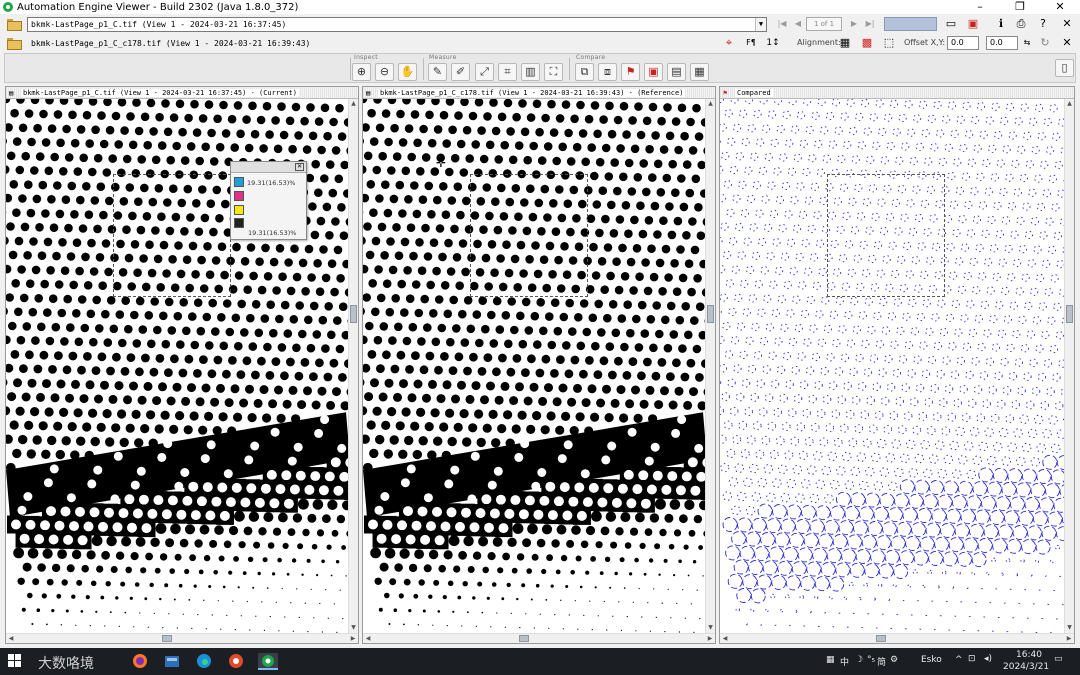 The image size is (1080, 675). Describe the element at coordinates (773, 43) in the screenshot. I see `number-icon: 1↕` at that location.